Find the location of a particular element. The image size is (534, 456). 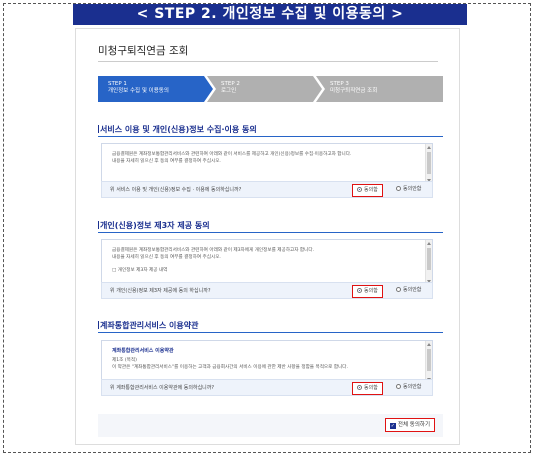

title-divider is located at coordinates (268, 61).